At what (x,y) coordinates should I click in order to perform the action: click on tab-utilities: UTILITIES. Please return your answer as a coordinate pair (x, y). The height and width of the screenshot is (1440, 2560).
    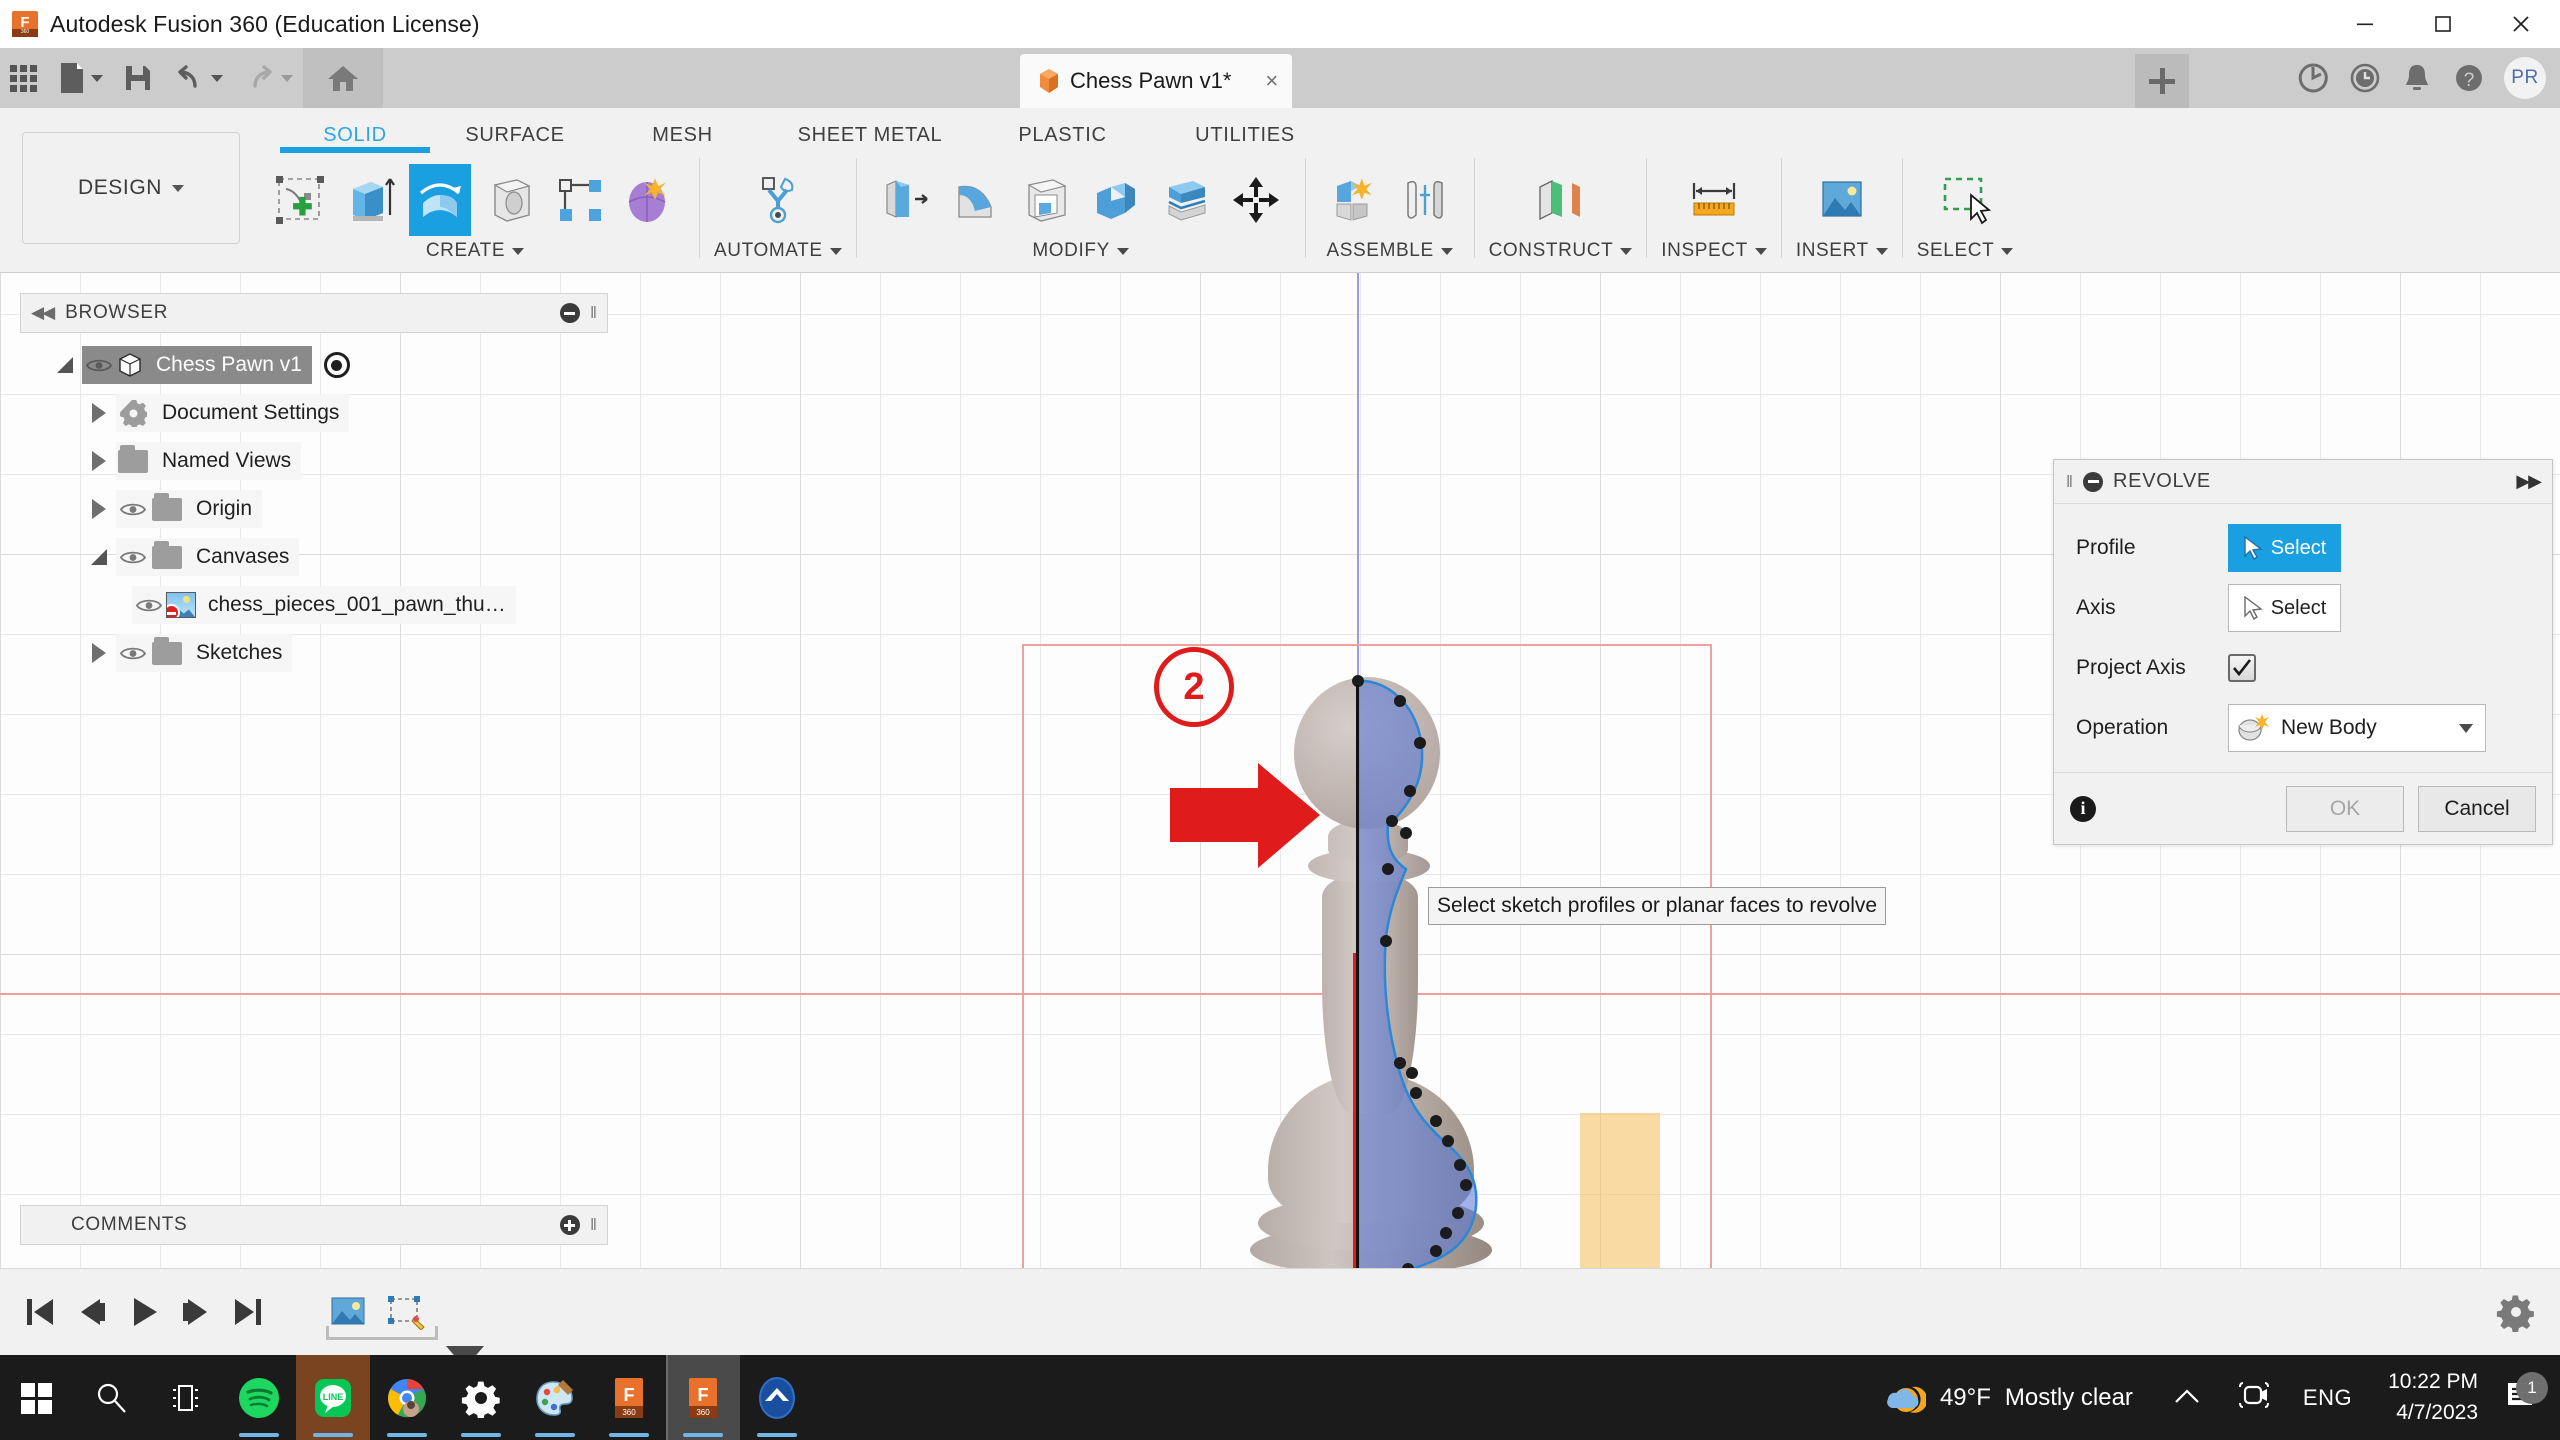
    Looking at the image, I should click on (1245, 138).